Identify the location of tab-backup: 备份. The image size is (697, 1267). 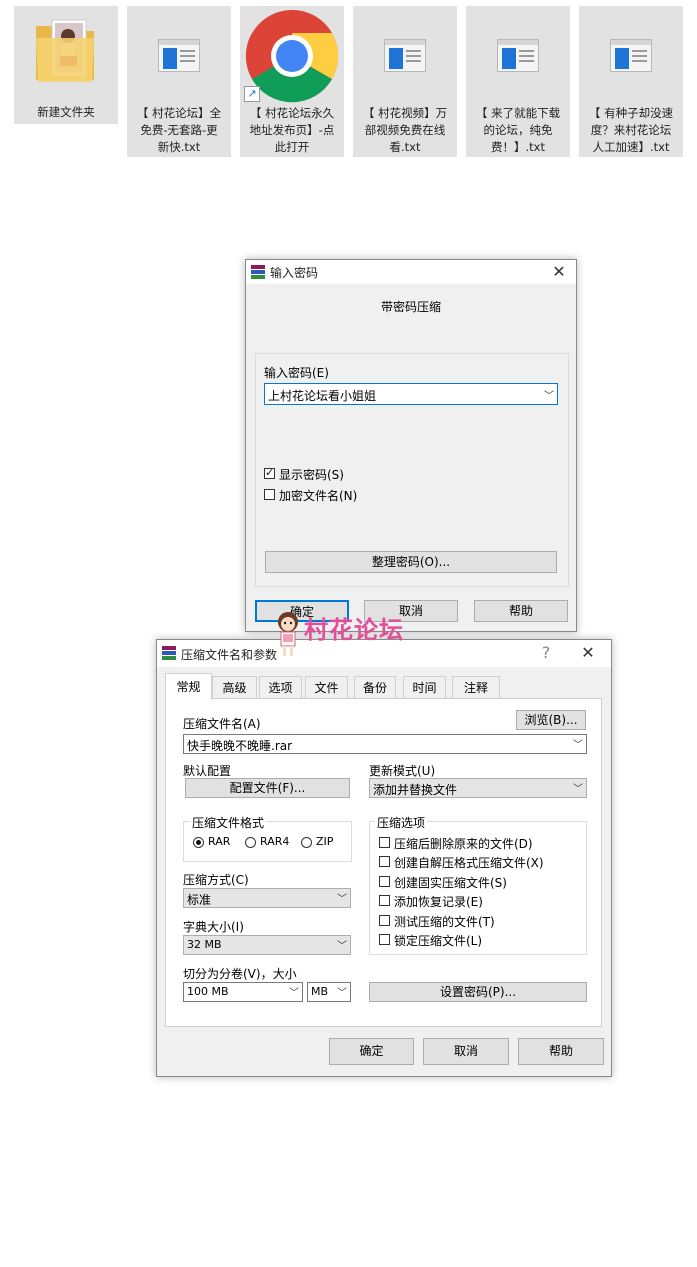
(375, 687).